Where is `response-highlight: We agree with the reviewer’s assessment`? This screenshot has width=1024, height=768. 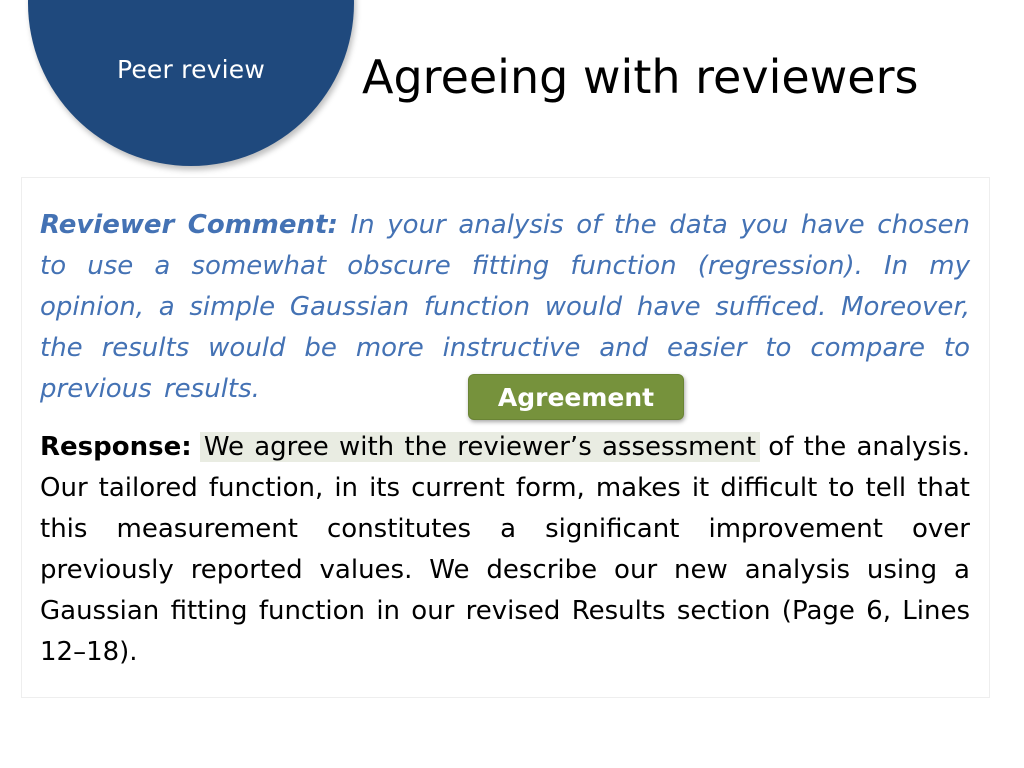 response-highlight: We agree with the reviewer’s assessment is located at coordinates (480, 447).